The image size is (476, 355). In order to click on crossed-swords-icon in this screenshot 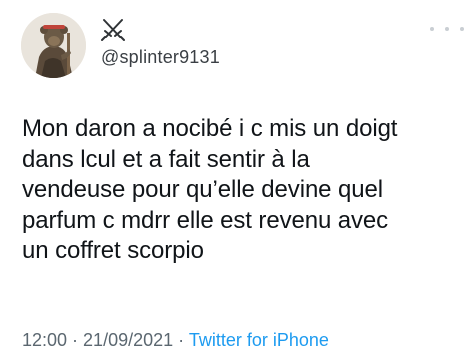, I will do `click(113, 30)`.